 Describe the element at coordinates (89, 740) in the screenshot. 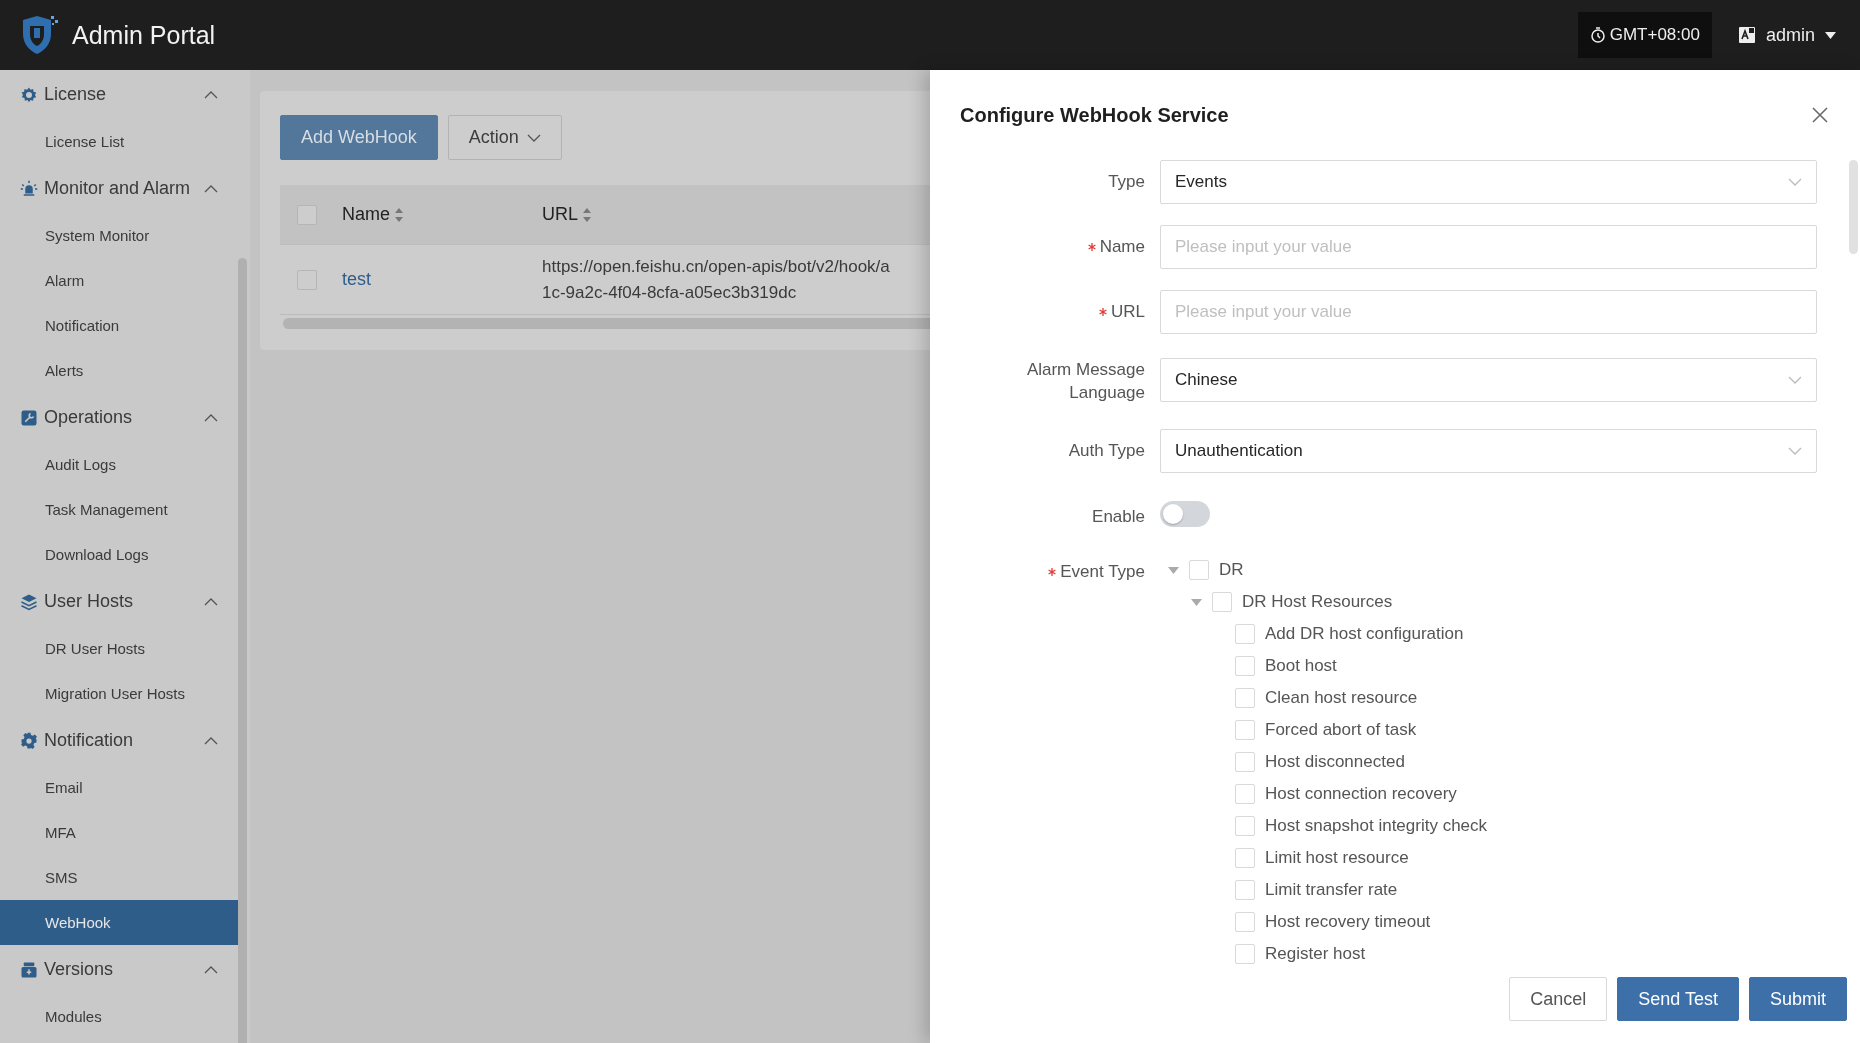

I see `group-label: Notification` at that location.